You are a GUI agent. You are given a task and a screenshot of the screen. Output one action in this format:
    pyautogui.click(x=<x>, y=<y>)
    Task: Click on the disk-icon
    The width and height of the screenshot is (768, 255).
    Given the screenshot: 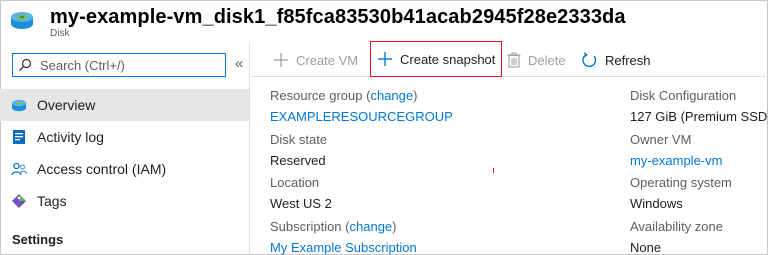 What is the action you would take?
    pyautogui.click(x=19, y=105)
    